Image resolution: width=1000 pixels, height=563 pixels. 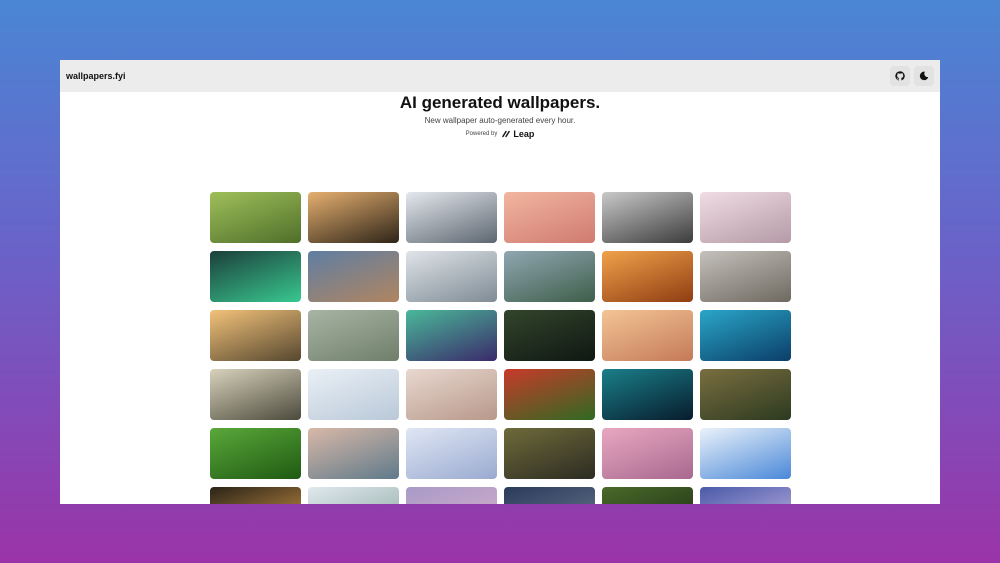 What do you see at coordinates (500, 120) in the screenshot?
I see `page-subtitle: New wallpaper auto-generated every hour.` at bounding box center [500, 120].